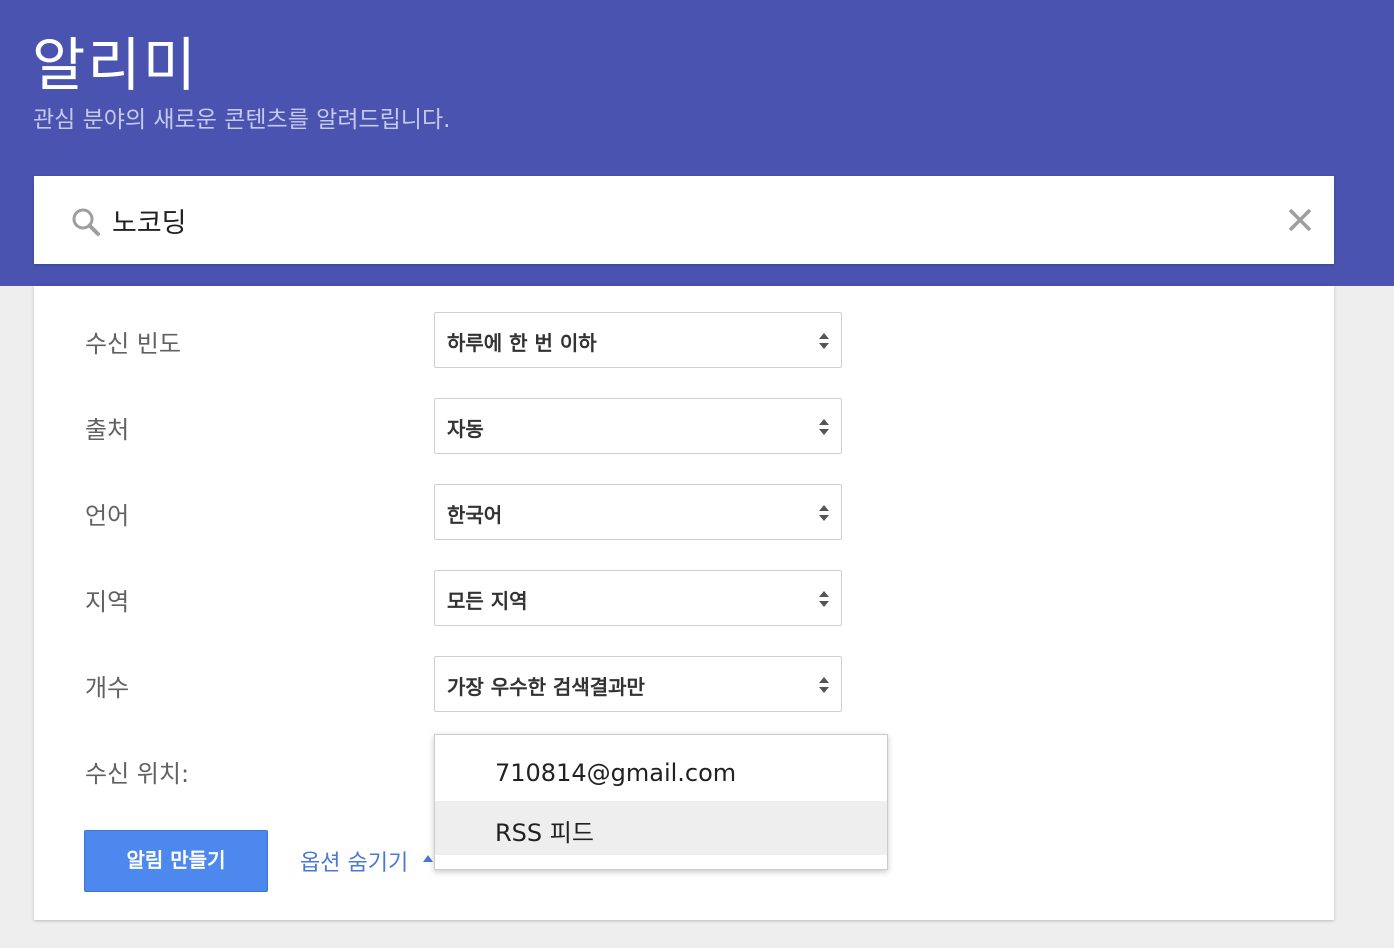  I want to click on region-label: 지역, so click(107, 602).